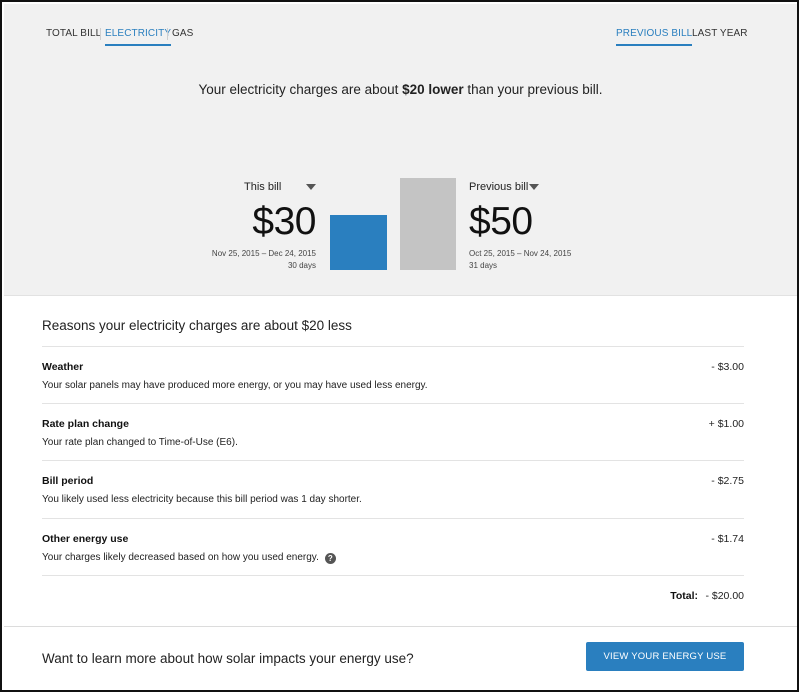  Describe the element at coordinates (724, 596) in the screenshot. I see `total-amount: - $20.00` at that location.